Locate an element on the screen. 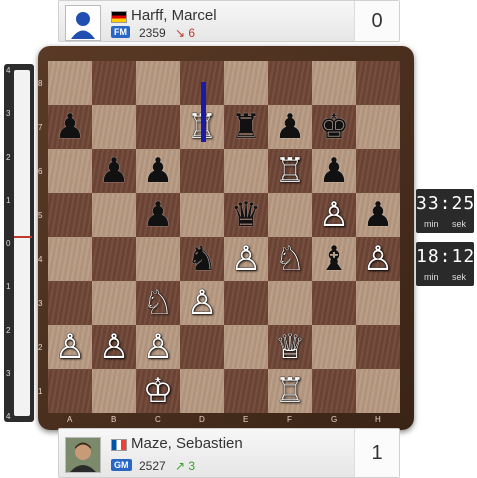 This screenshot has width=477, height=478. file-label: H is located at coordinates (378, 419).